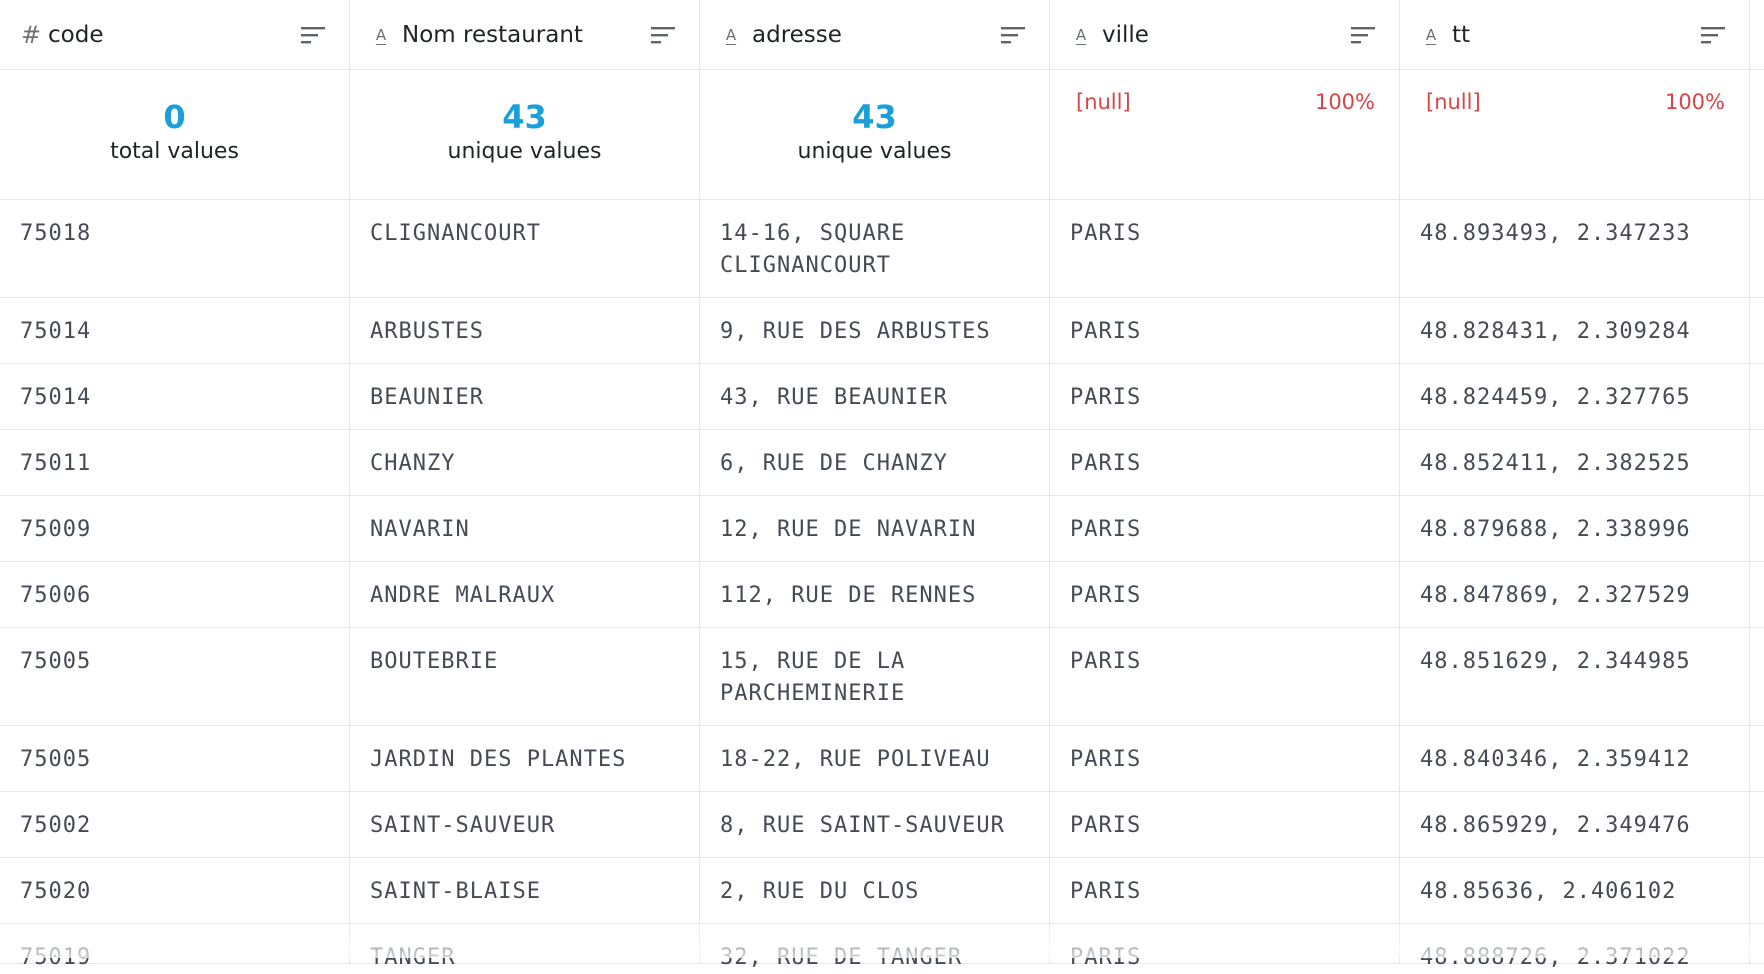 This screenshot has height=974, width=1764. What do you see at coordinates (175, 462) in the screenshot?
I see `cell-code: 75011` at bounding box center [175, 462].